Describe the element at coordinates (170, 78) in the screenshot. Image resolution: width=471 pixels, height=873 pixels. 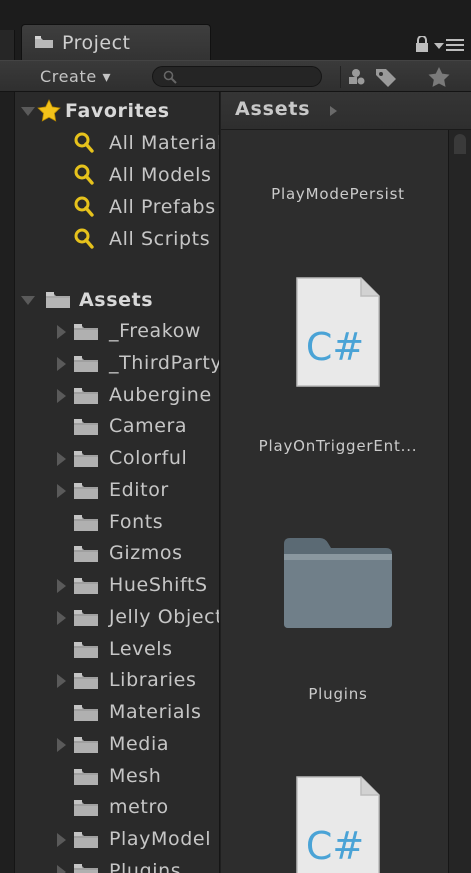
I see `search-icon` at that location.